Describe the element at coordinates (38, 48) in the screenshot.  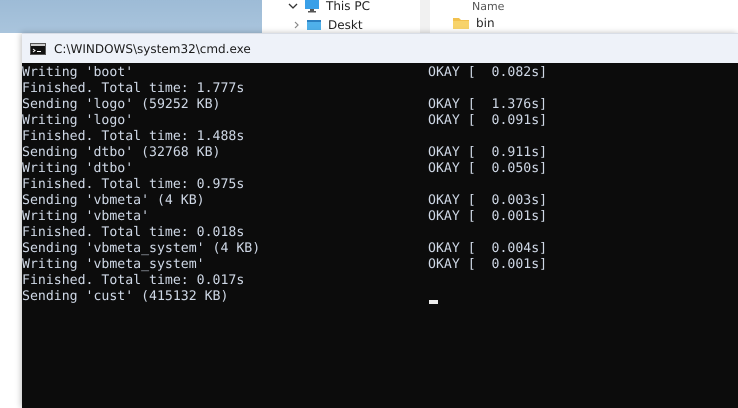
I see `console-icon` at that location.